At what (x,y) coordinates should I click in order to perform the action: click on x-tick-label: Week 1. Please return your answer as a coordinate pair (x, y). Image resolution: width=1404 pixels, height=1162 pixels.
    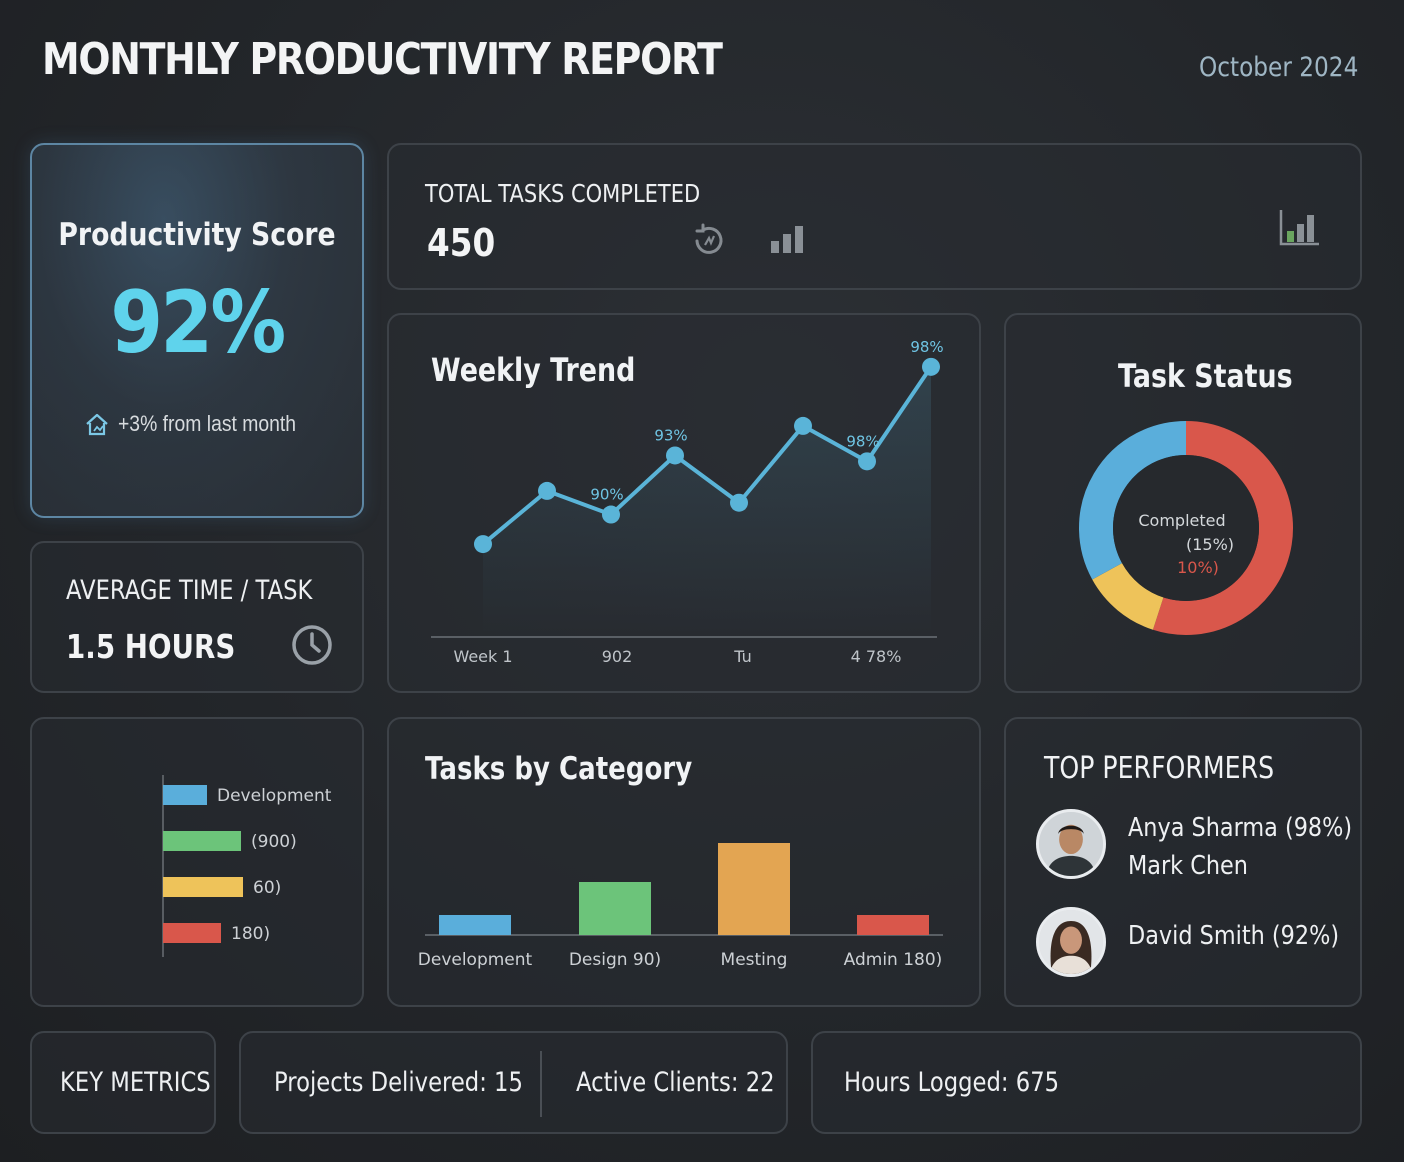
    Looking at the image, I should click on (482, 656).